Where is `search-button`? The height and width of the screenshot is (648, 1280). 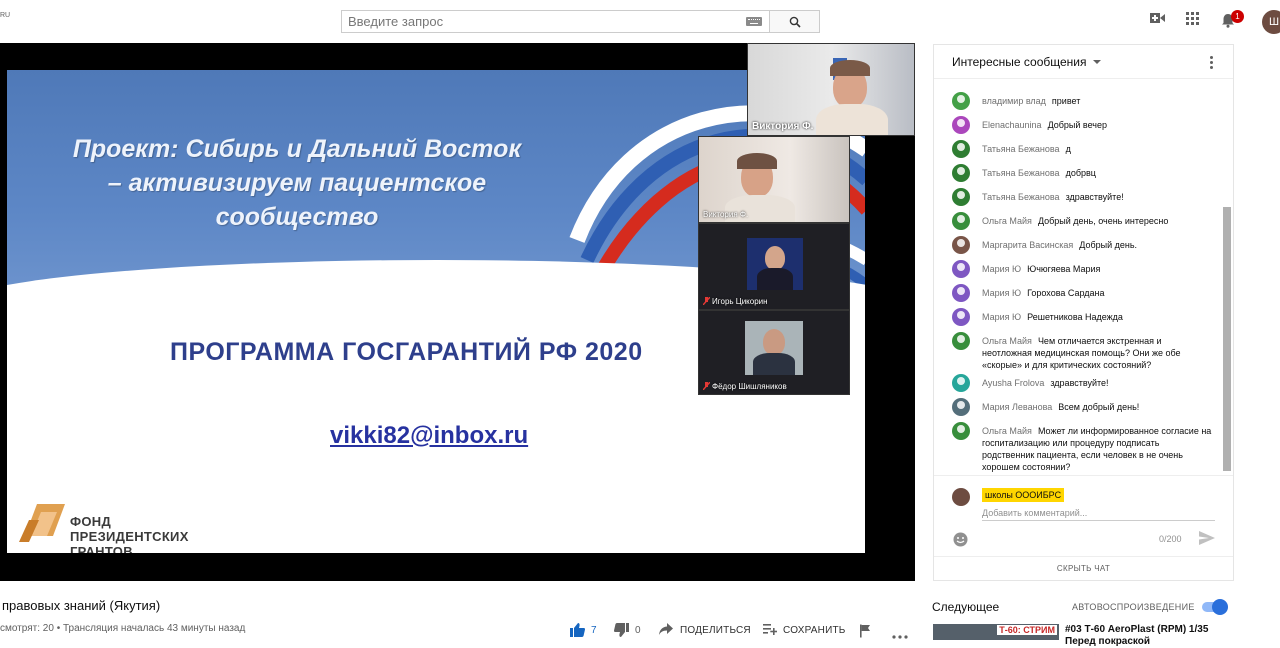
search-button is located at coordinates (795, 21).